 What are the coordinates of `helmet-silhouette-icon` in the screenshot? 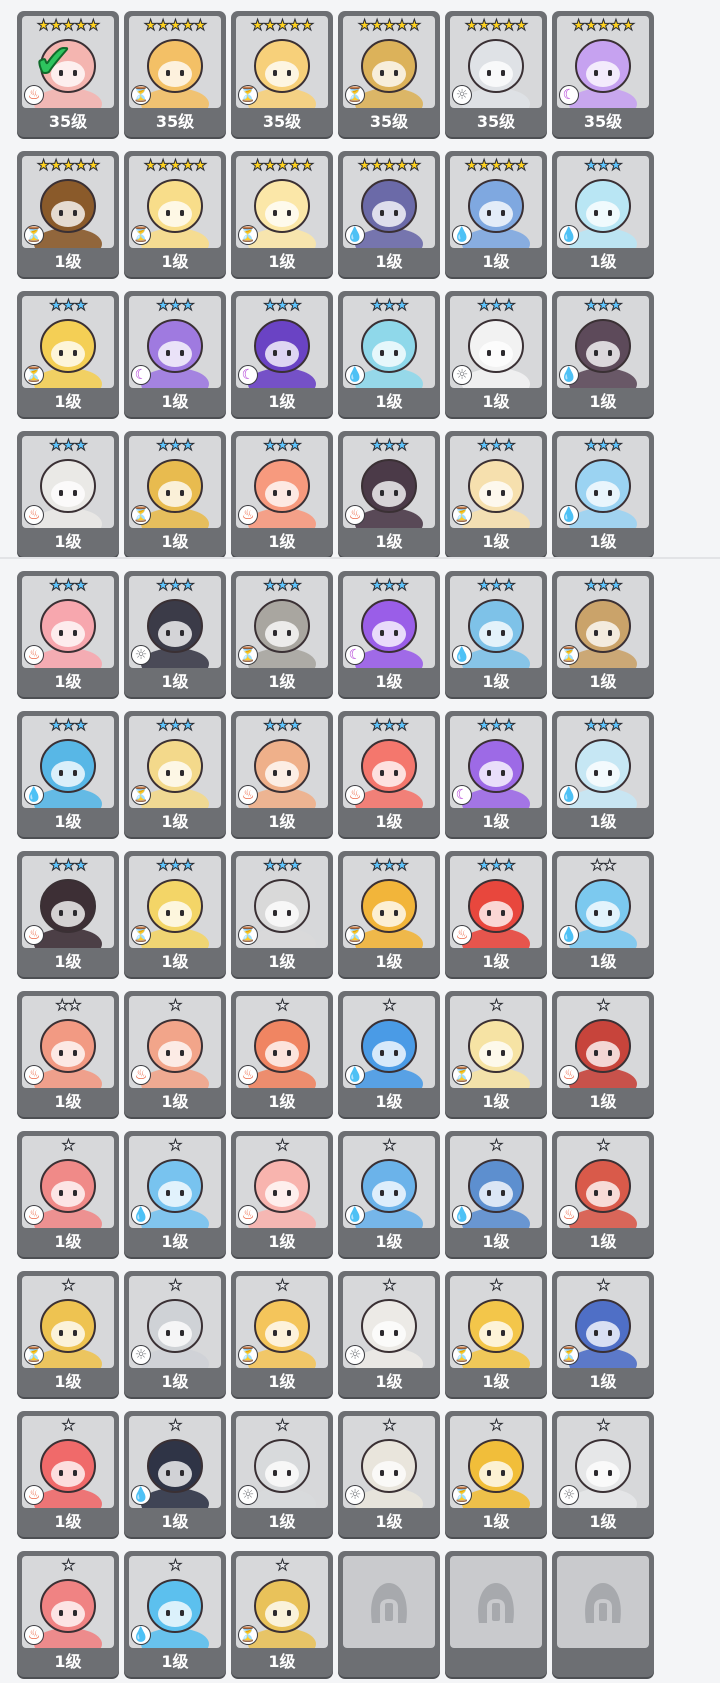 It's located at (603, 1603).